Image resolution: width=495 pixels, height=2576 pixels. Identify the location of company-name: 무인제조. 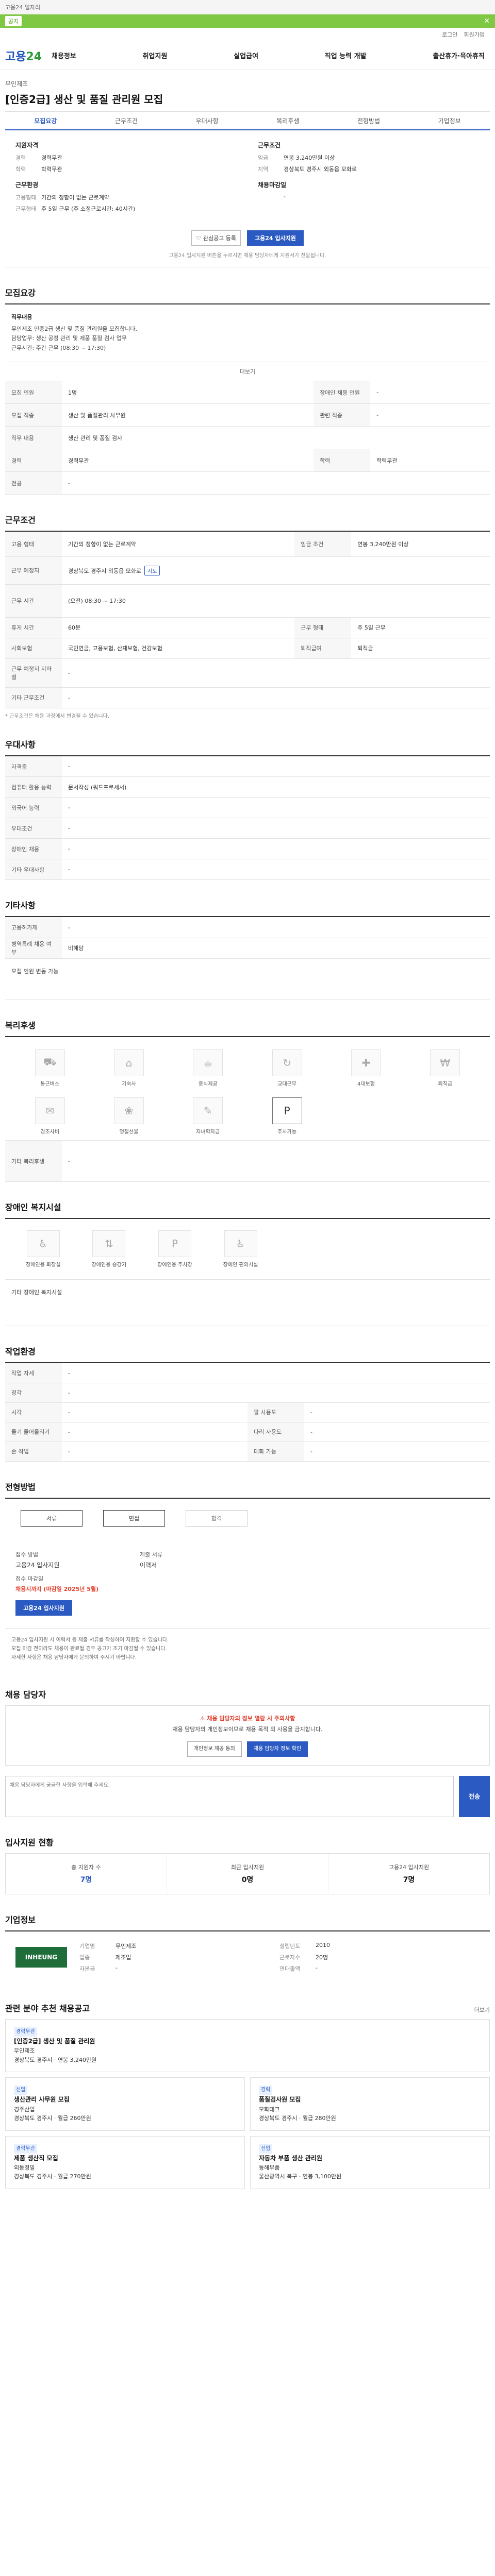
(247, 83).